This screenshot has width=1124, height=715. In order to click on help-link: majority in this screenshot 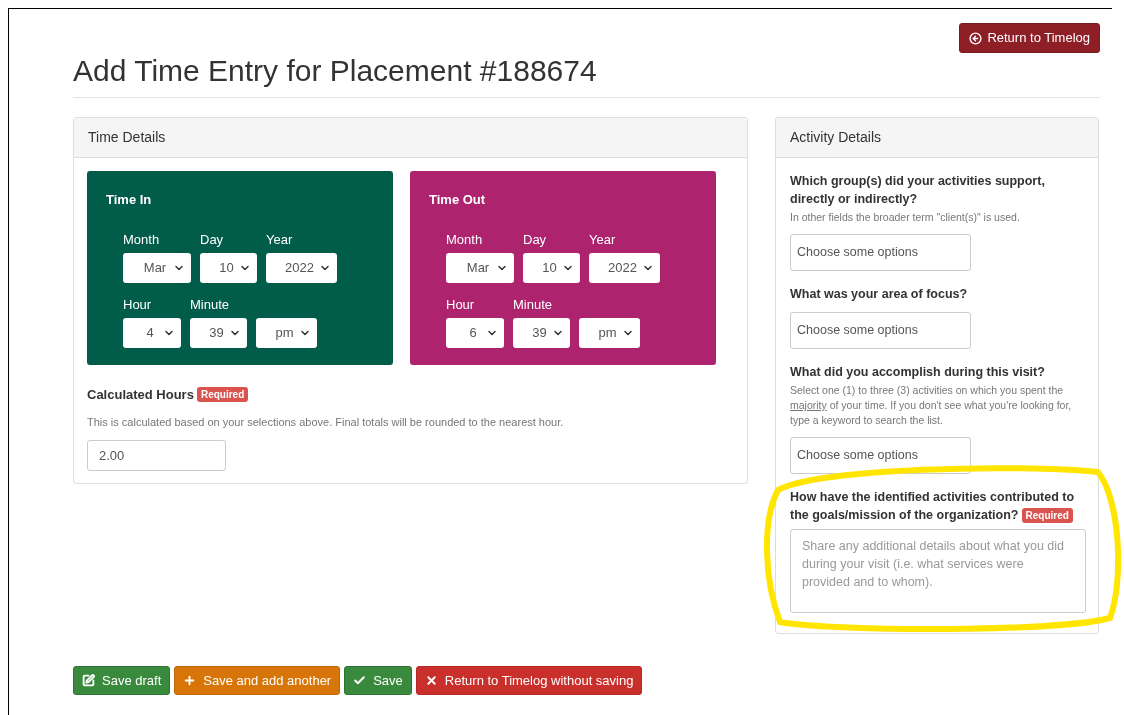, I will do `click(808, 405)`.